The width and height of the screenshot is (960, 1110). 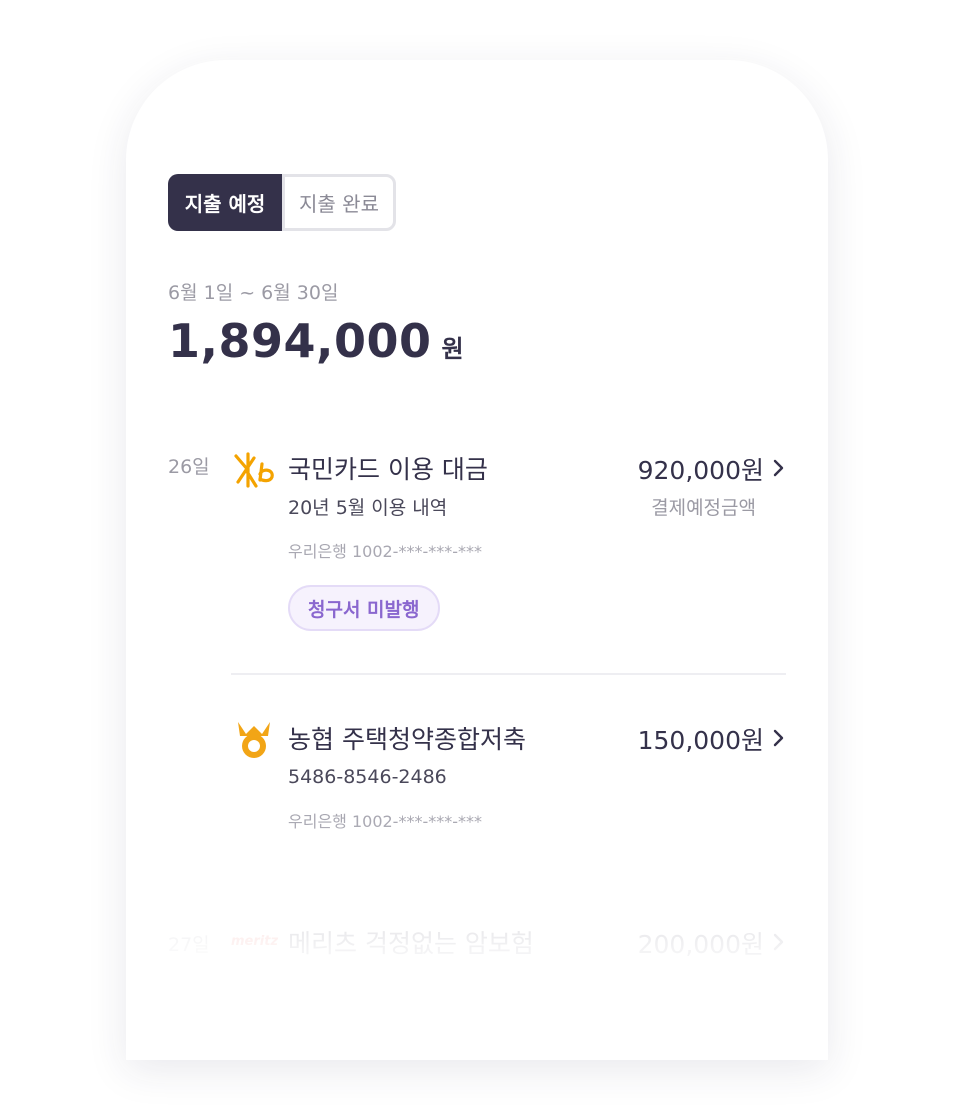 I want to click on item-amount: 200,000원, so click(x=701, y=943).